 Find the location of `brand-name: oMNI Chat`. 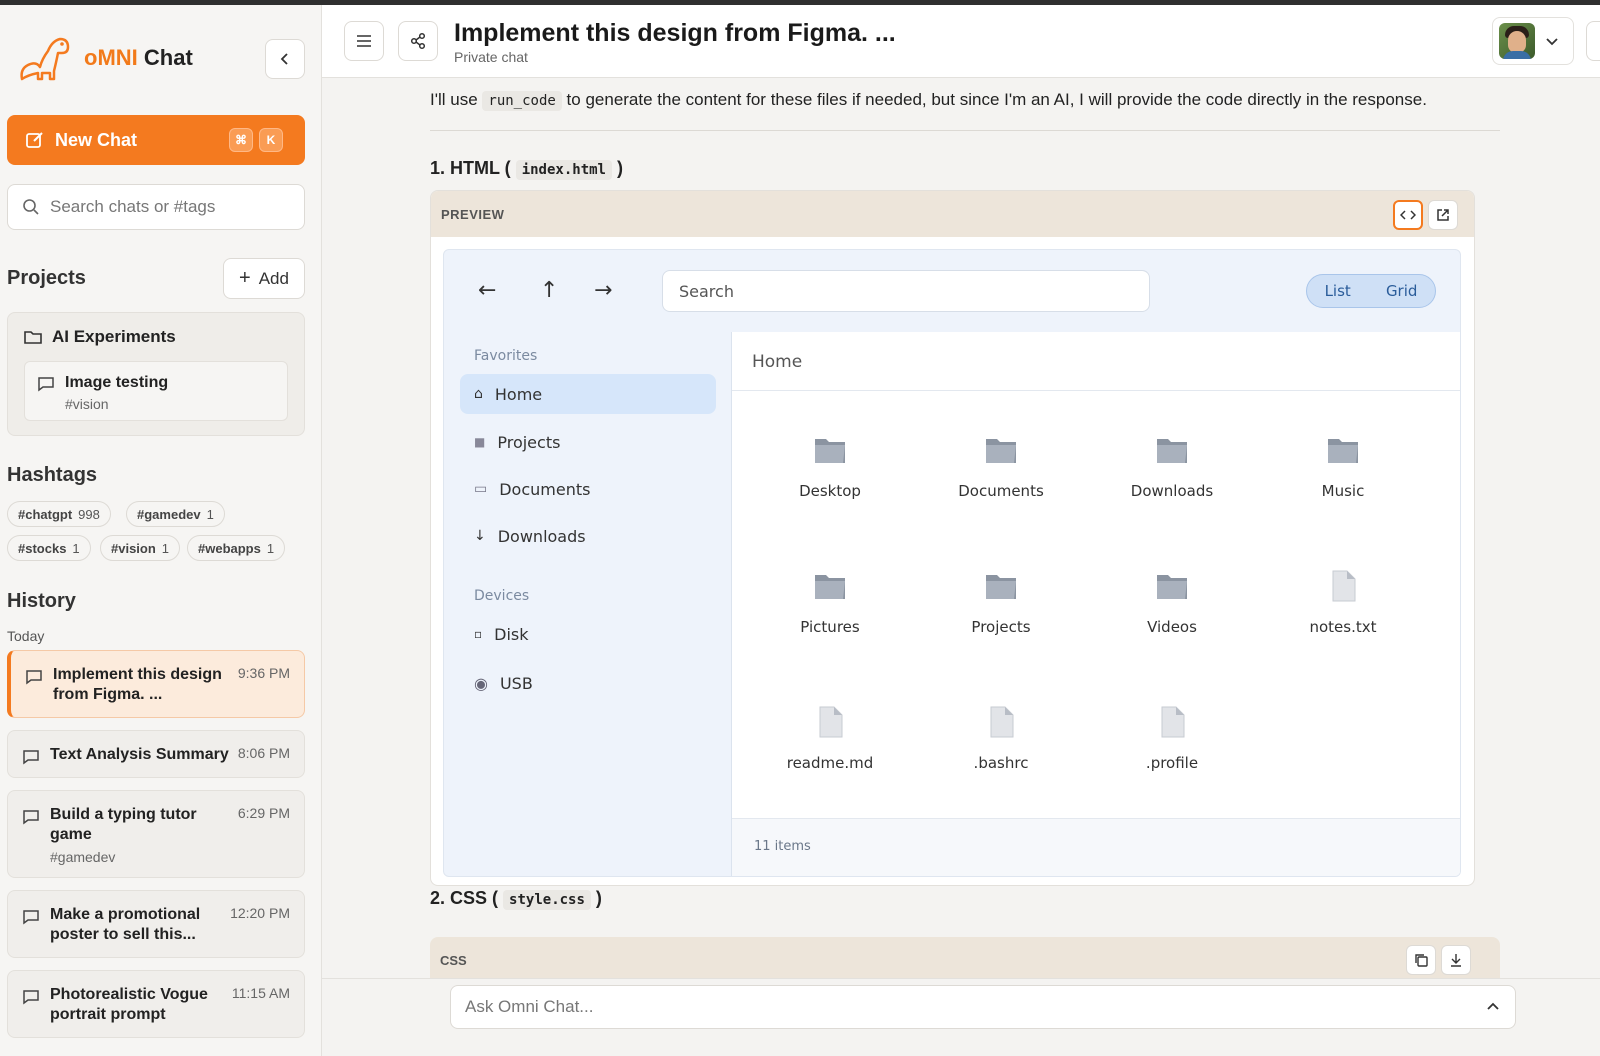

brand-name: oMNI Chat is located at coordinates (138, 57).